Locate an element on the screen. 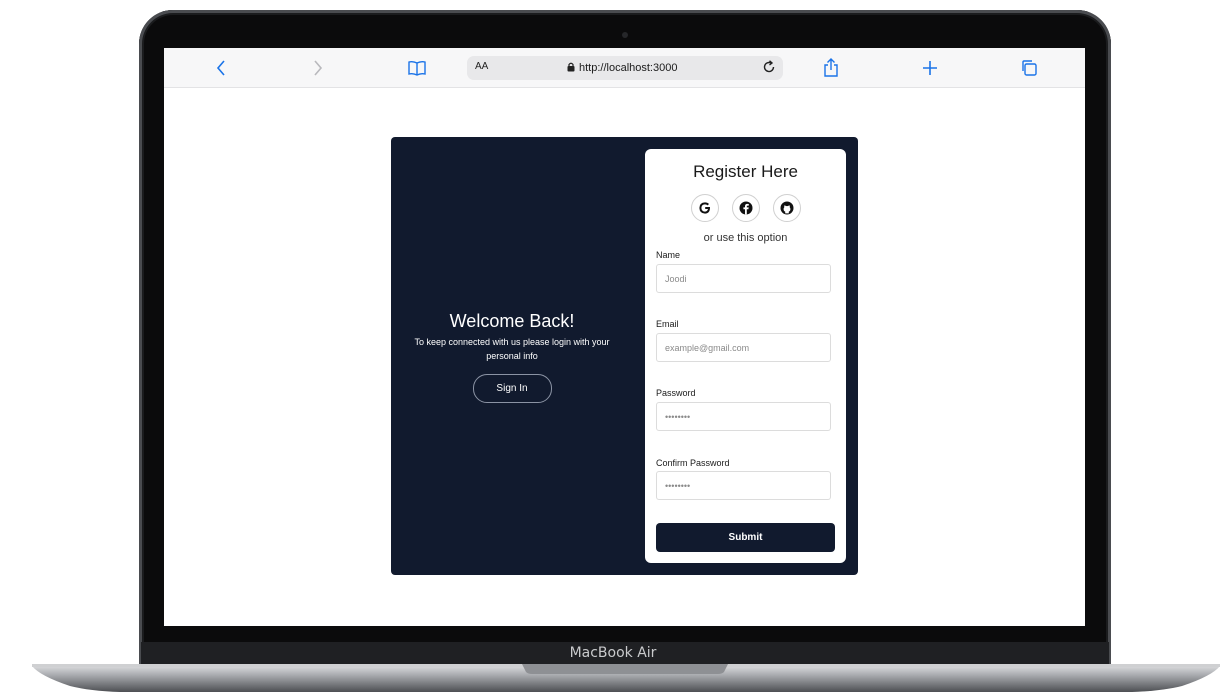  email-input is located at coordinates (743, 347).